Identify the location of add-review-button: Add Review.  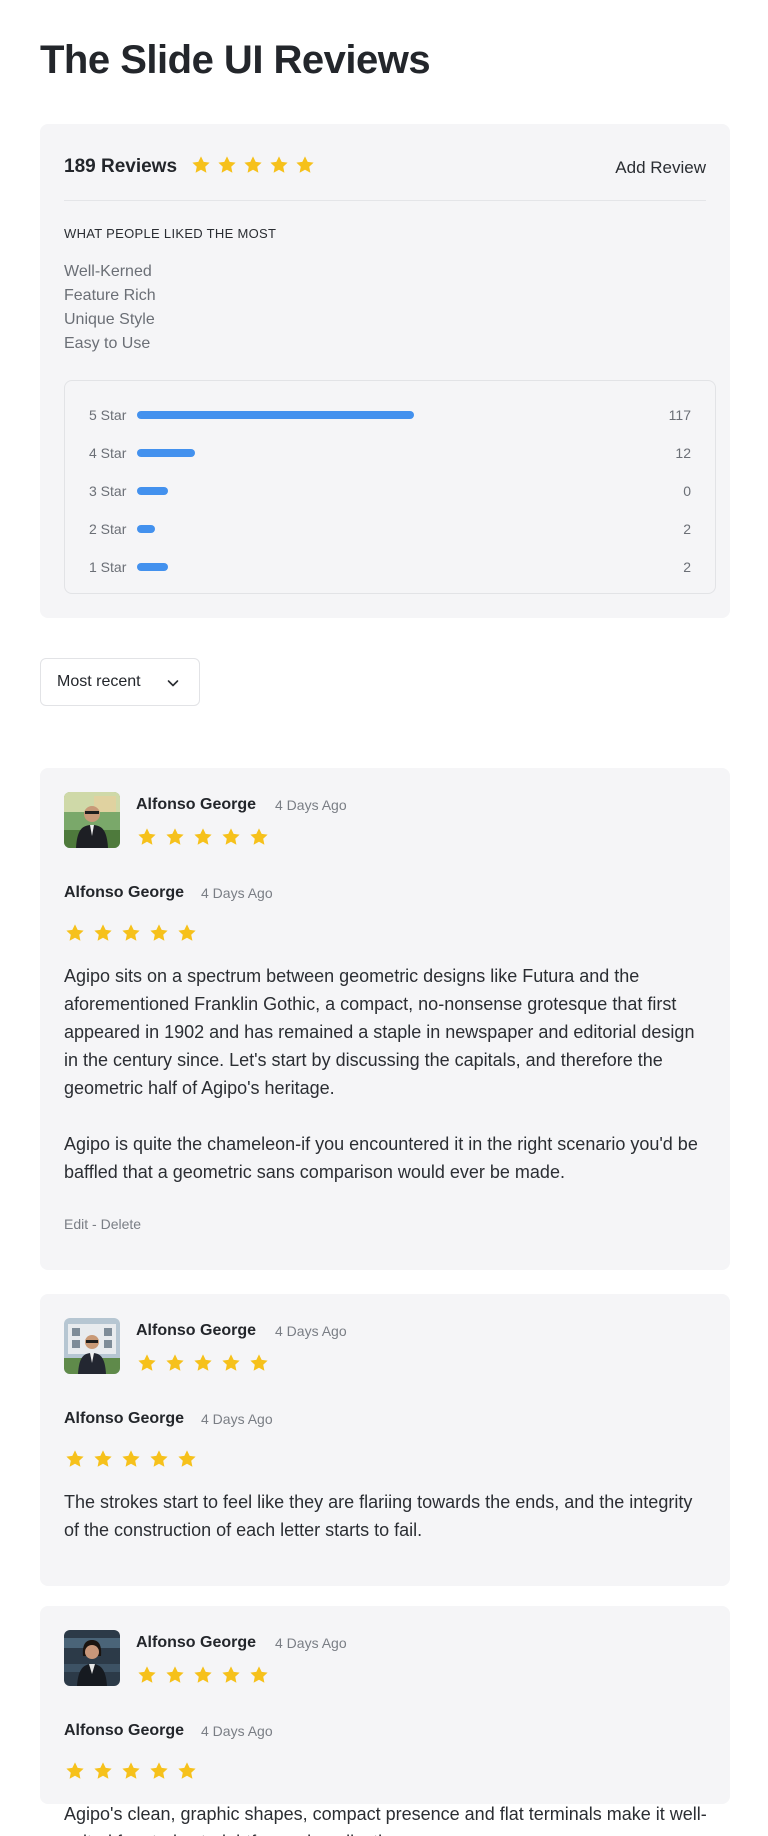
(660, 168).